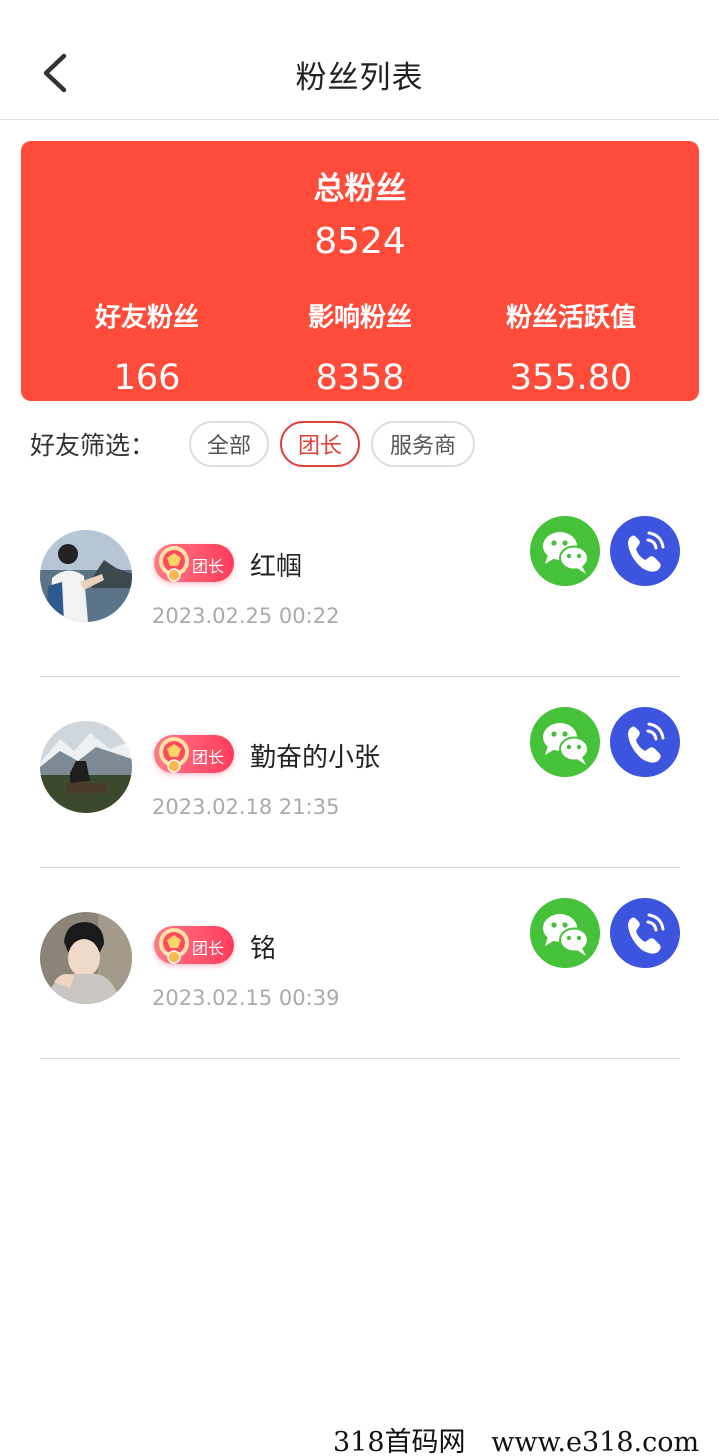 This screenshot has width=719, height=1456. What do you see at coordinates (146, 318) in the screenshot?
I see `stat-label: 好友粉丝` at bounding box center [146, 318].